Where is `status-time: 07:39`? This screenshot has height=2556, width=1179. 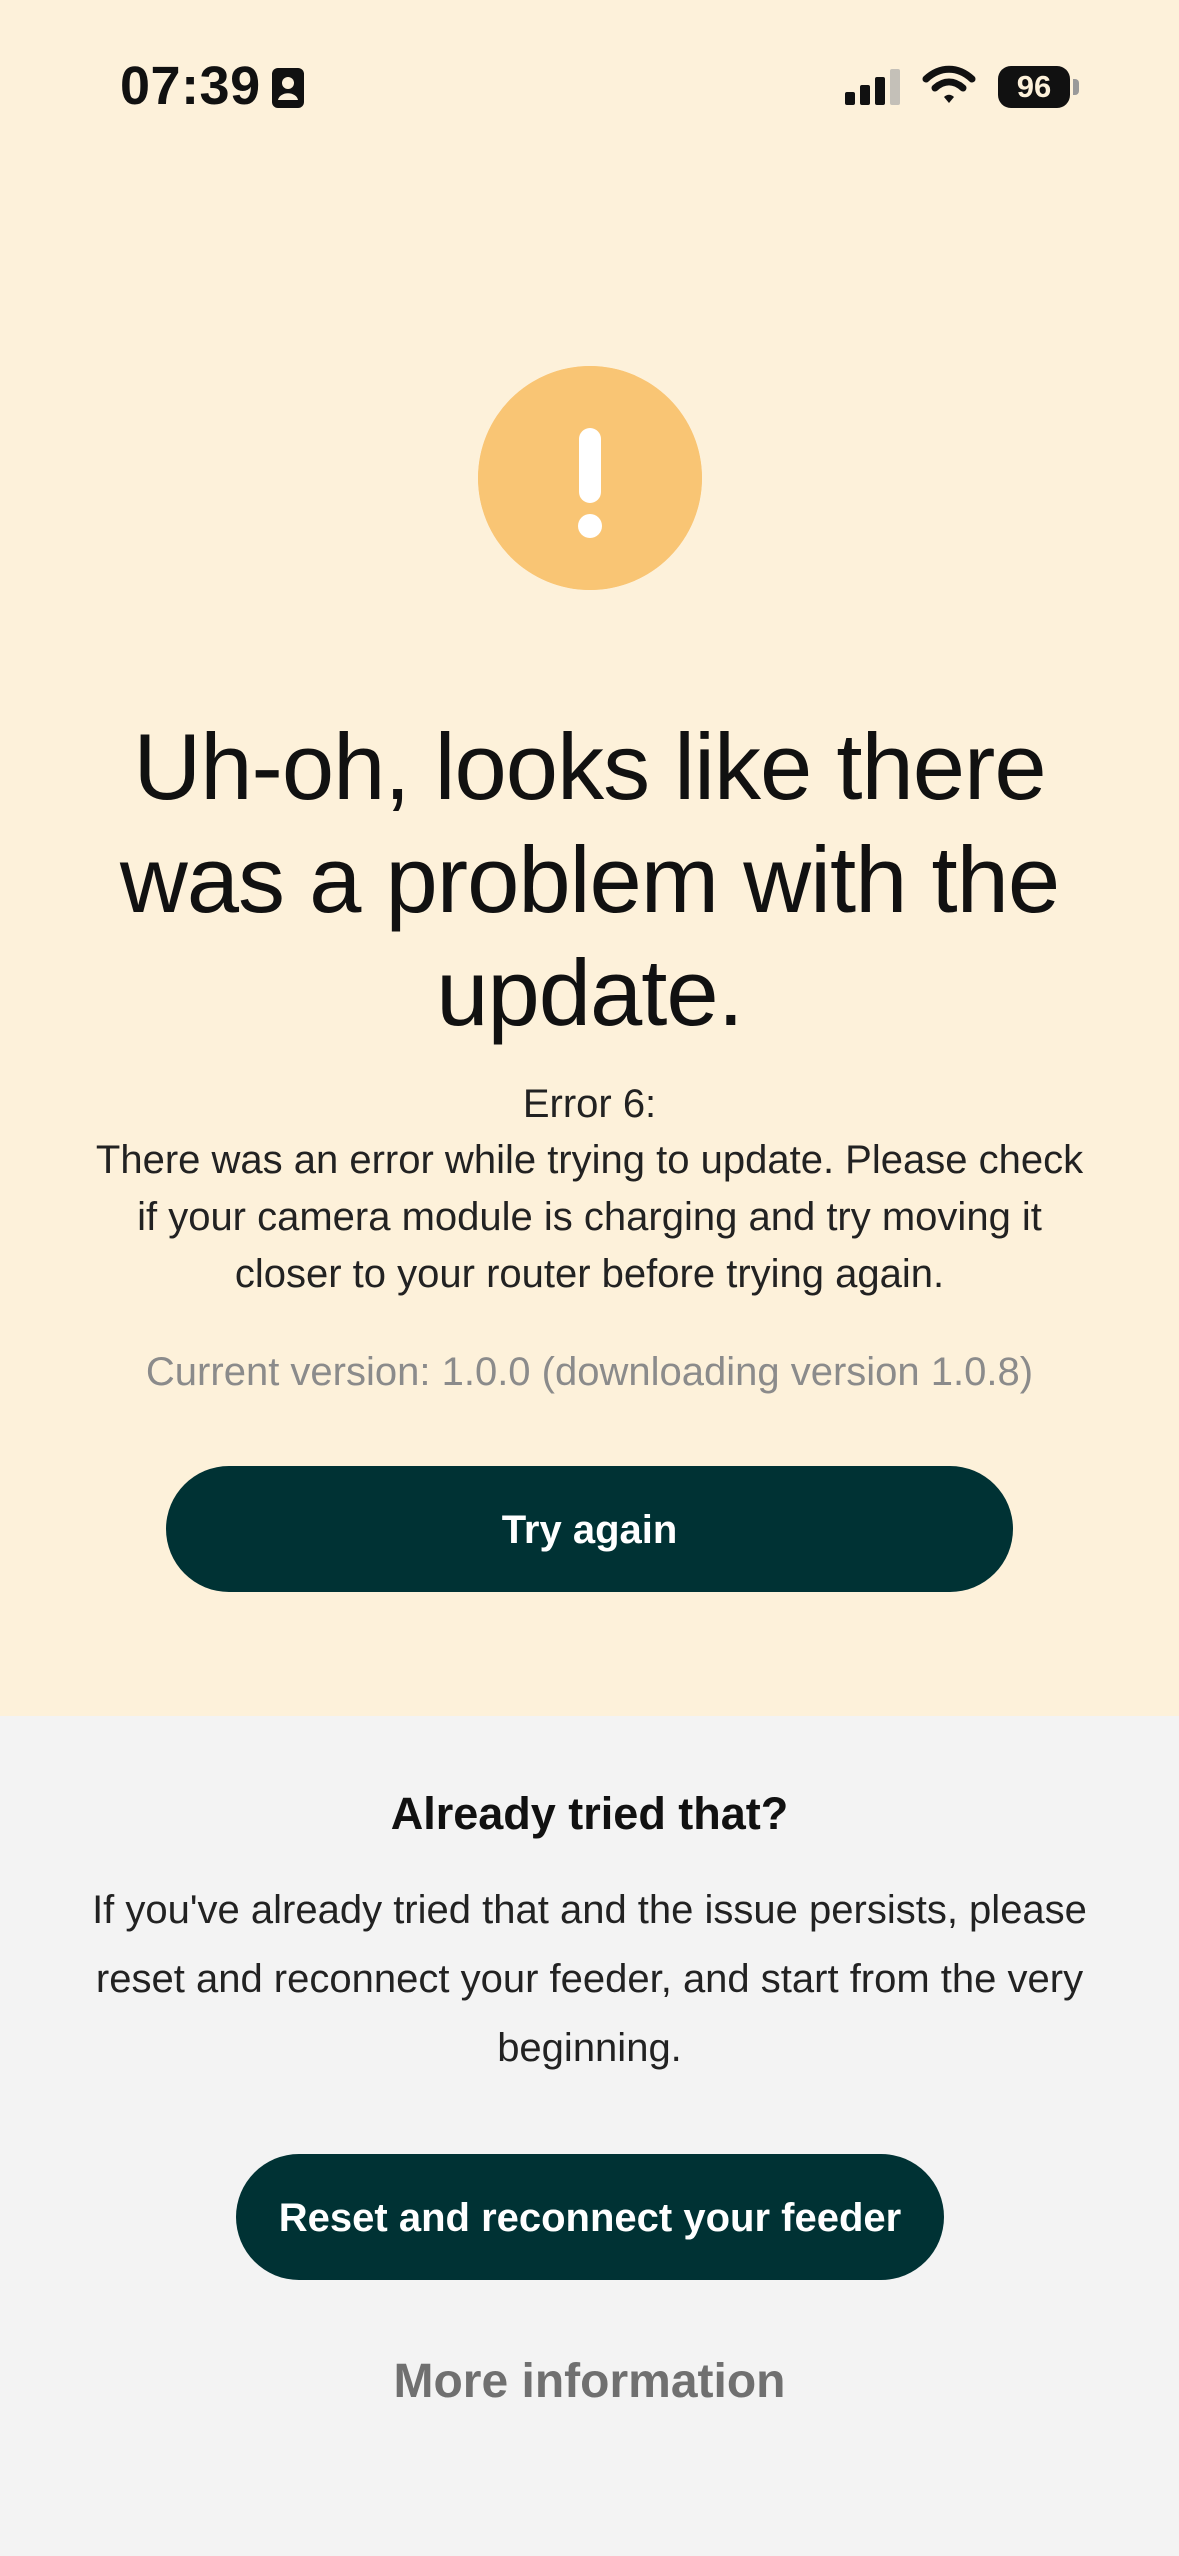 status-time: 07:39 is located at coordinates (190, 86).